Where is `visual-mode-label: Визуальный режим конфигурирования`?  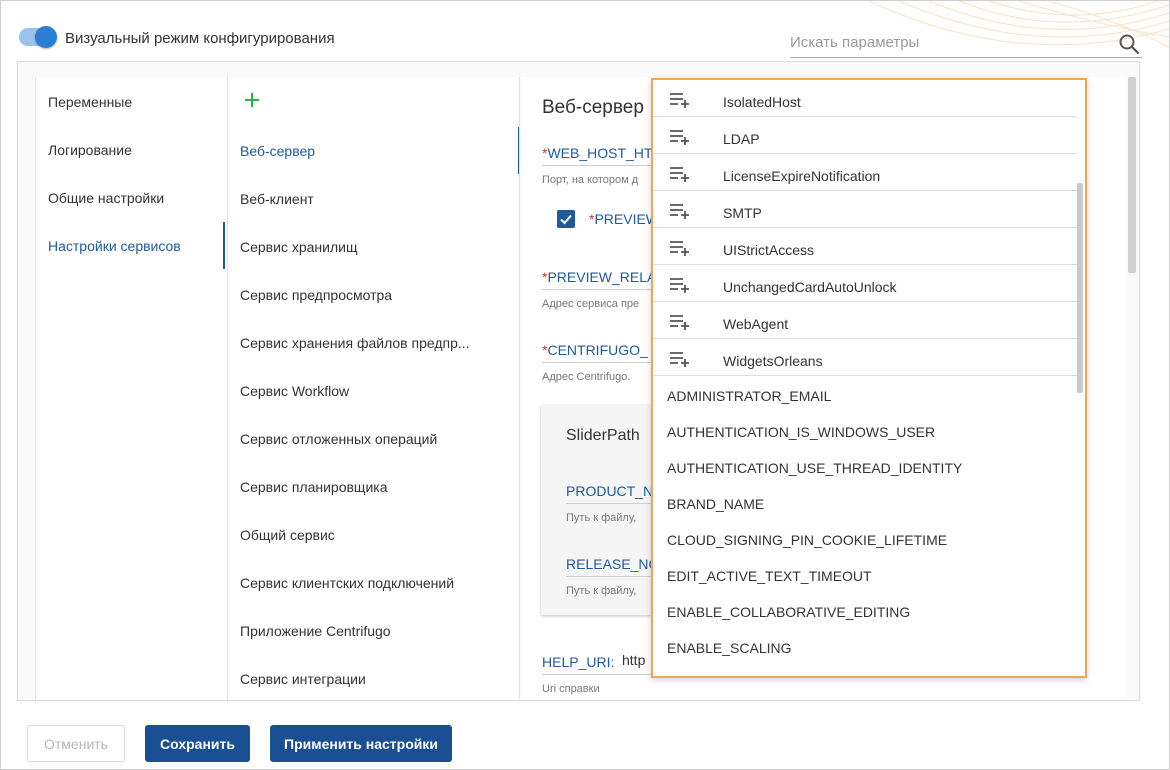 visual-mode-label: Визуальный режим конфигурирования is located at coordinates (200, 38).